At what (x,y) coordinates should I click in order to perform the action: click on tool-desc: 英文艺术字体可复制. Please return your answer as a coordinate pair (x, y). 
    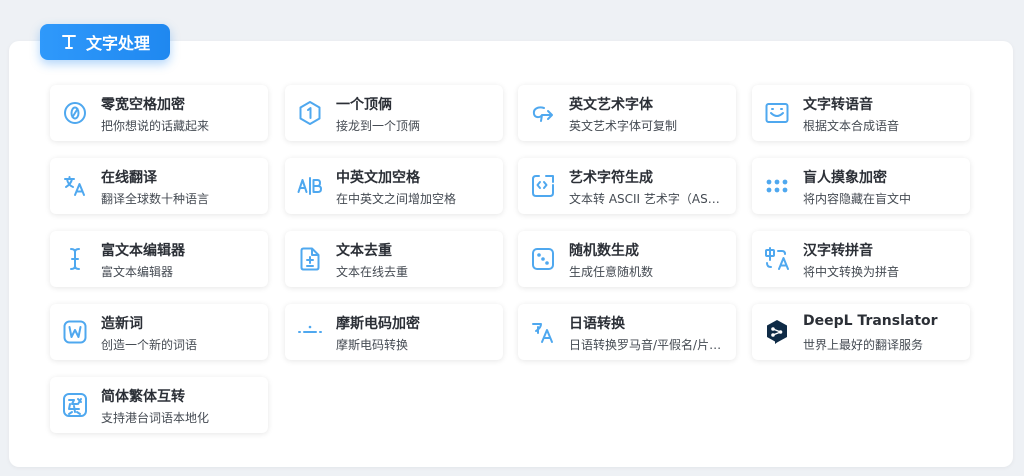
    Looking at the image, I should click on (623, 126).